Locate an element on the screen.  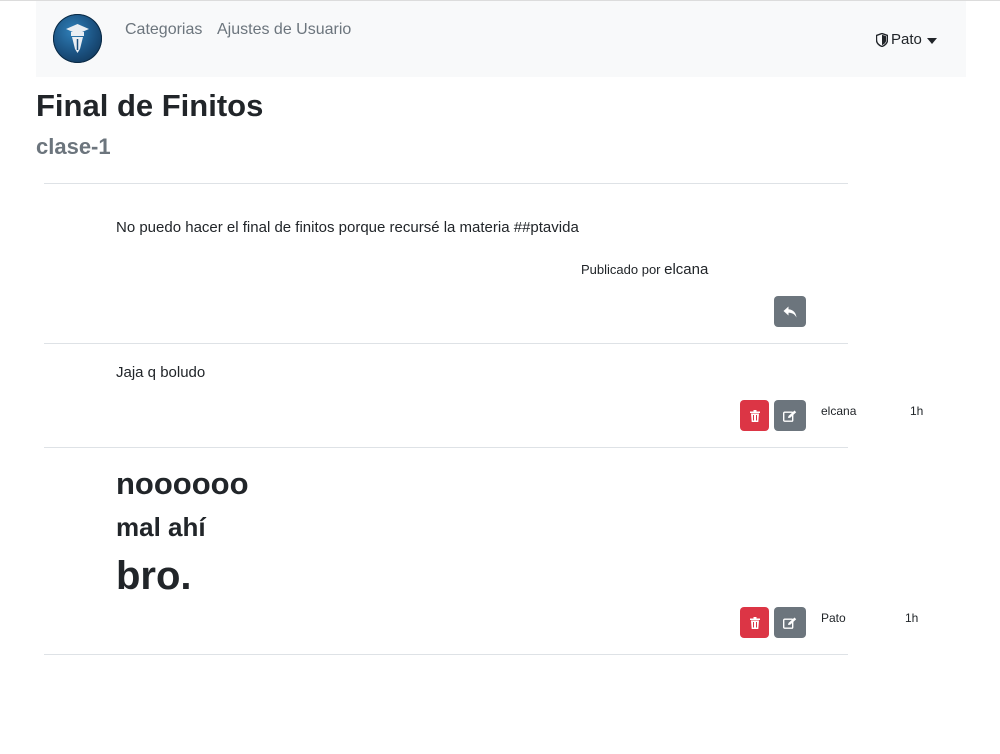
user-dropdown: Pato is located at coordinates (906, 39).